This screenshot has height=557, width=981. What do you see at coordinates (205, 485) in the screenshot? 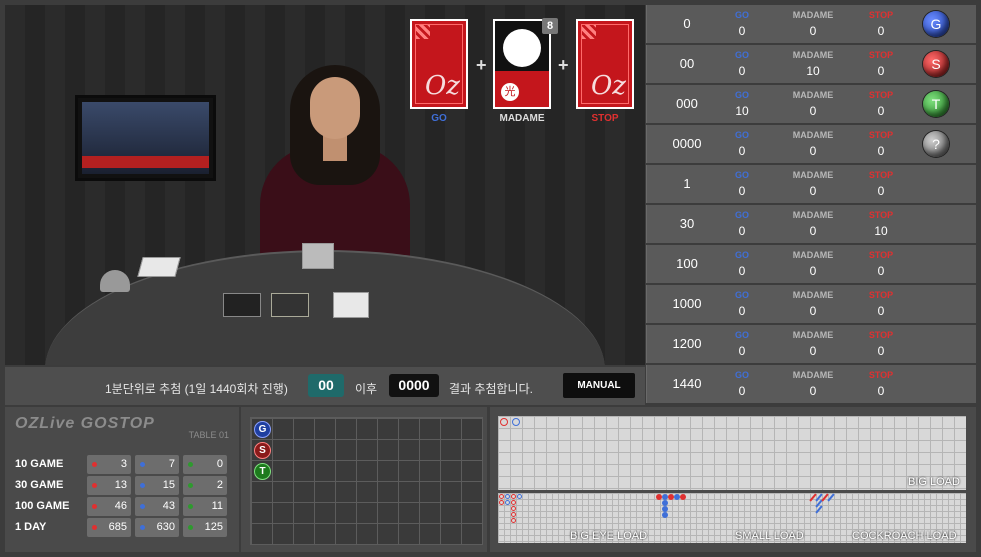
I see `tie-count: 2` at bounding box center [205, 485].